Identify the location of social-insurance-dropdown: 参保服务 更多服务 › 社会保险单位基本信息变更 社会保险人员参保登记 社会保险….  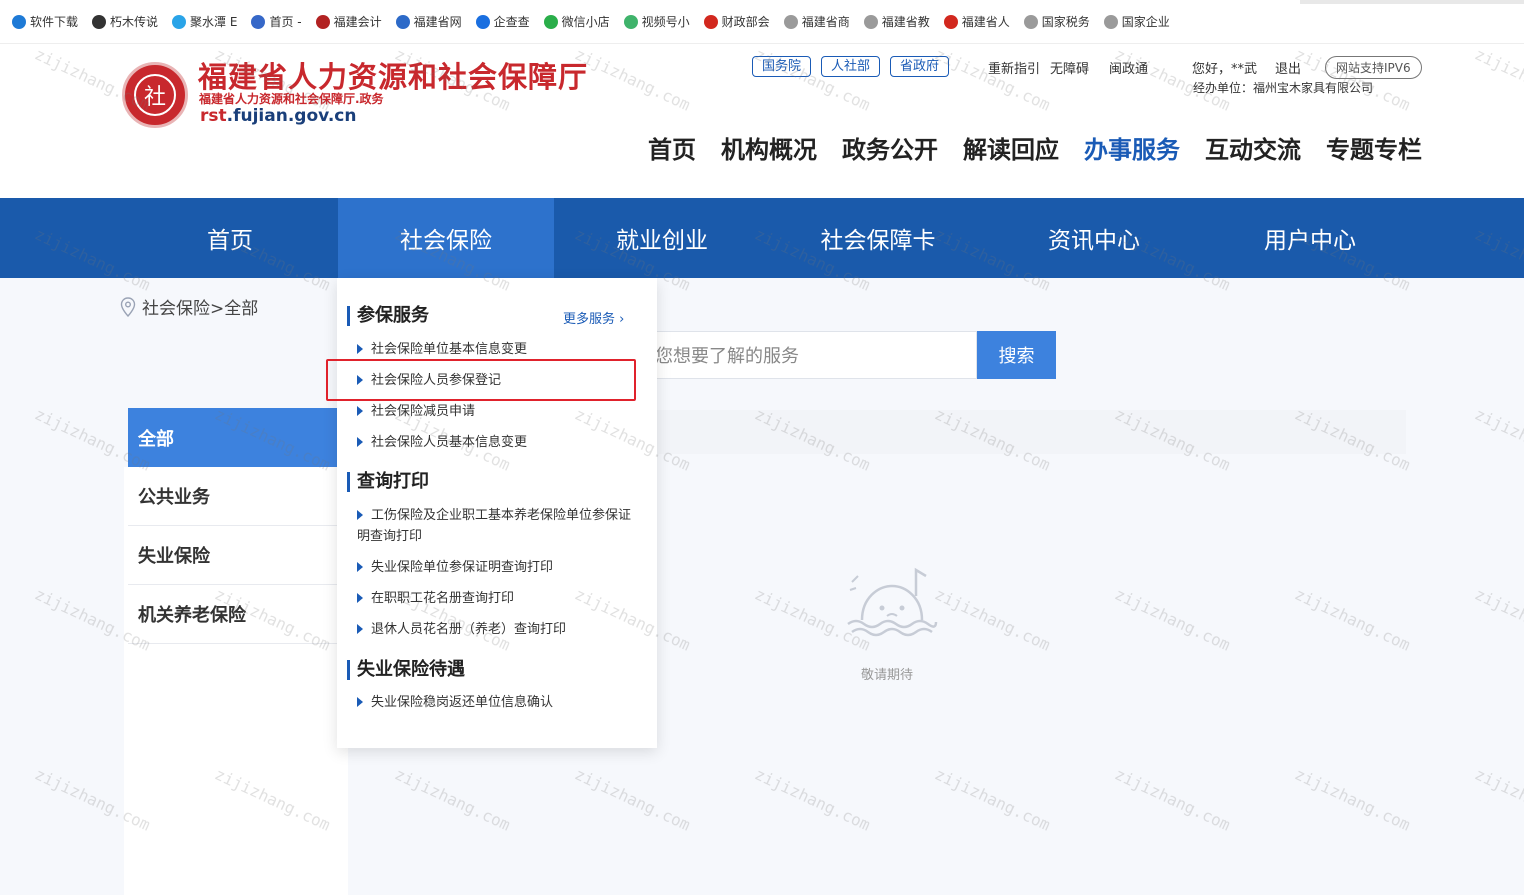
(497, 513).